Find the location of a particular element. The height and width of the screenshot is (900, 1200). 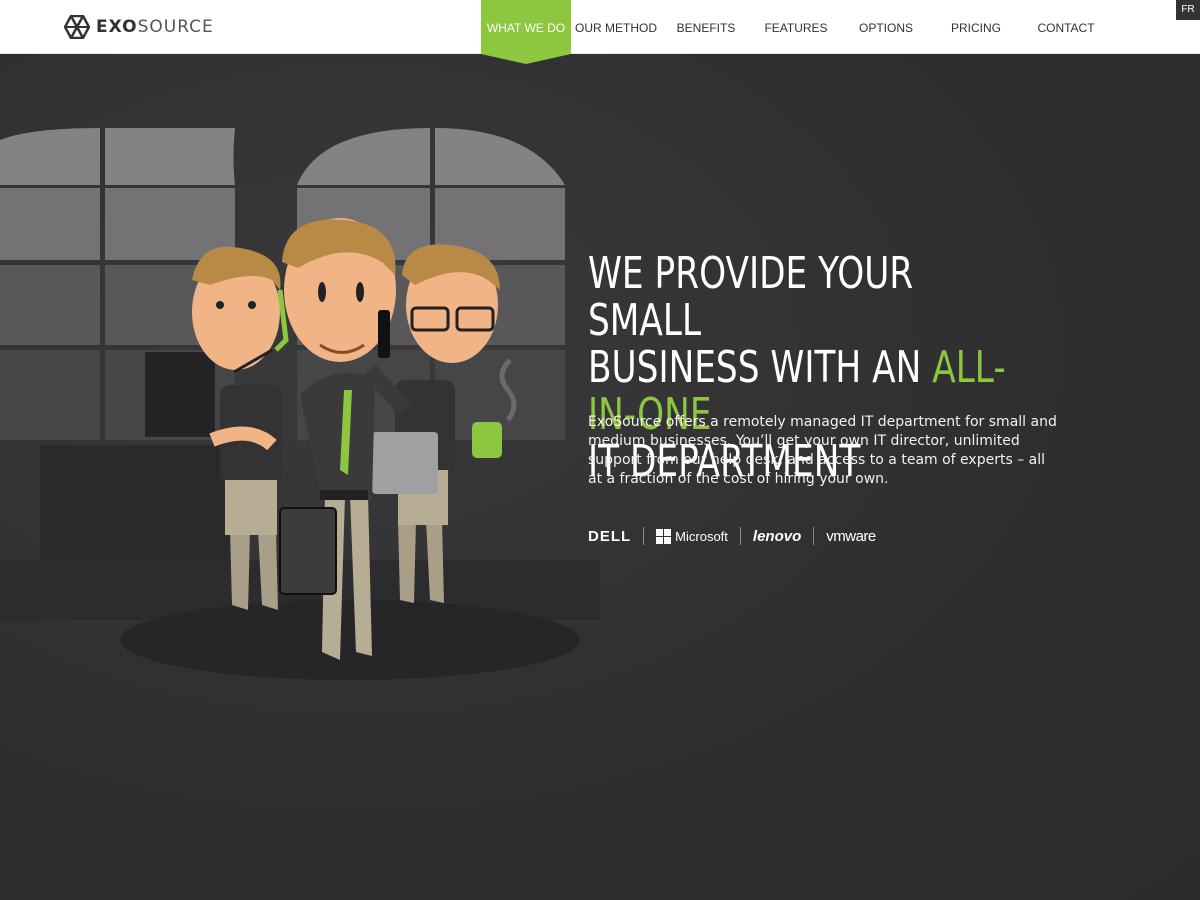

headline-line-1: WE PROVIDE YOUR SMALL is located at coordinates (751, 297).